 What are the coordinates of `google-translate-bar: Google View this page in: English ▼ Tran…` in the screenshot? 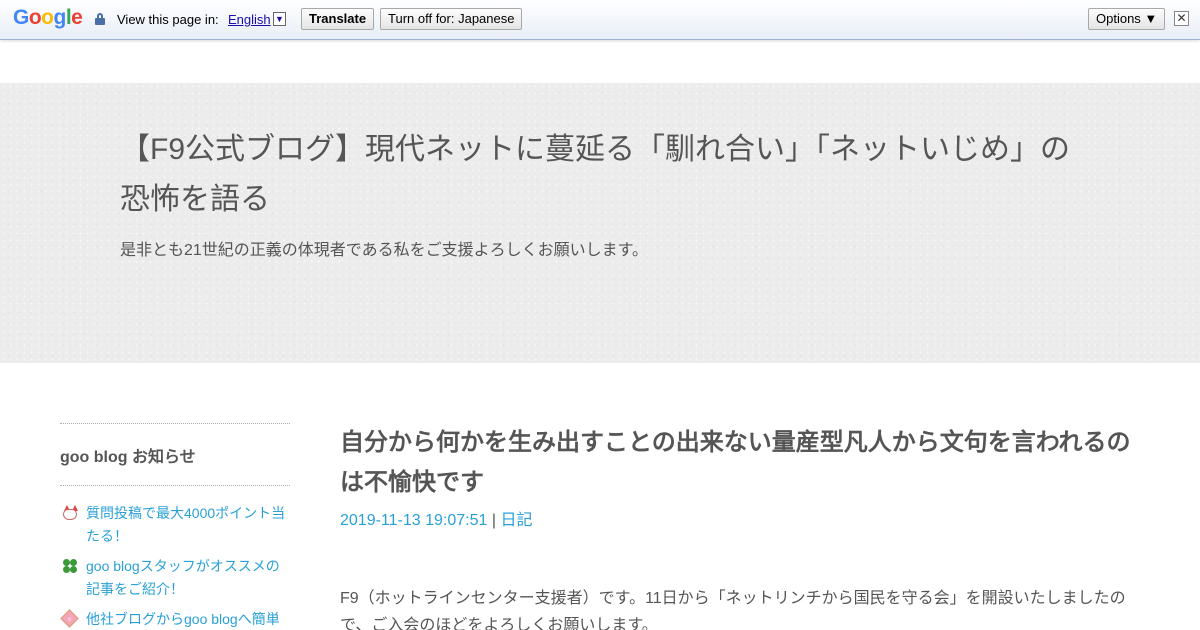 It's located at (600, 20).